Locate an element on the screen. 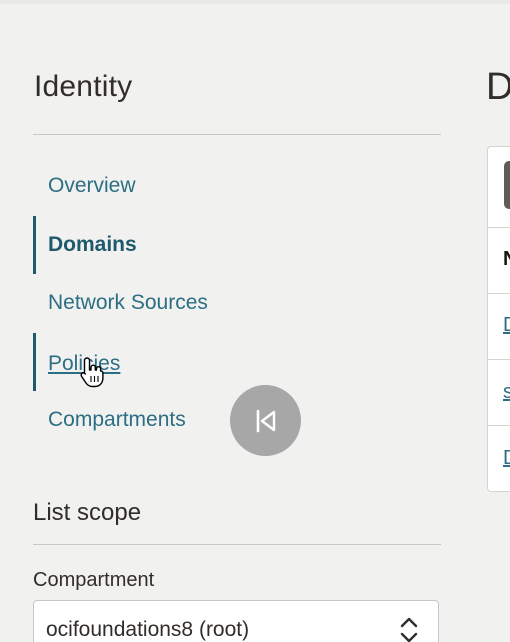 The width and height of the screenshot is (510, 642). nav-item-compartments: Compartments is located at coordinates (133, 420).